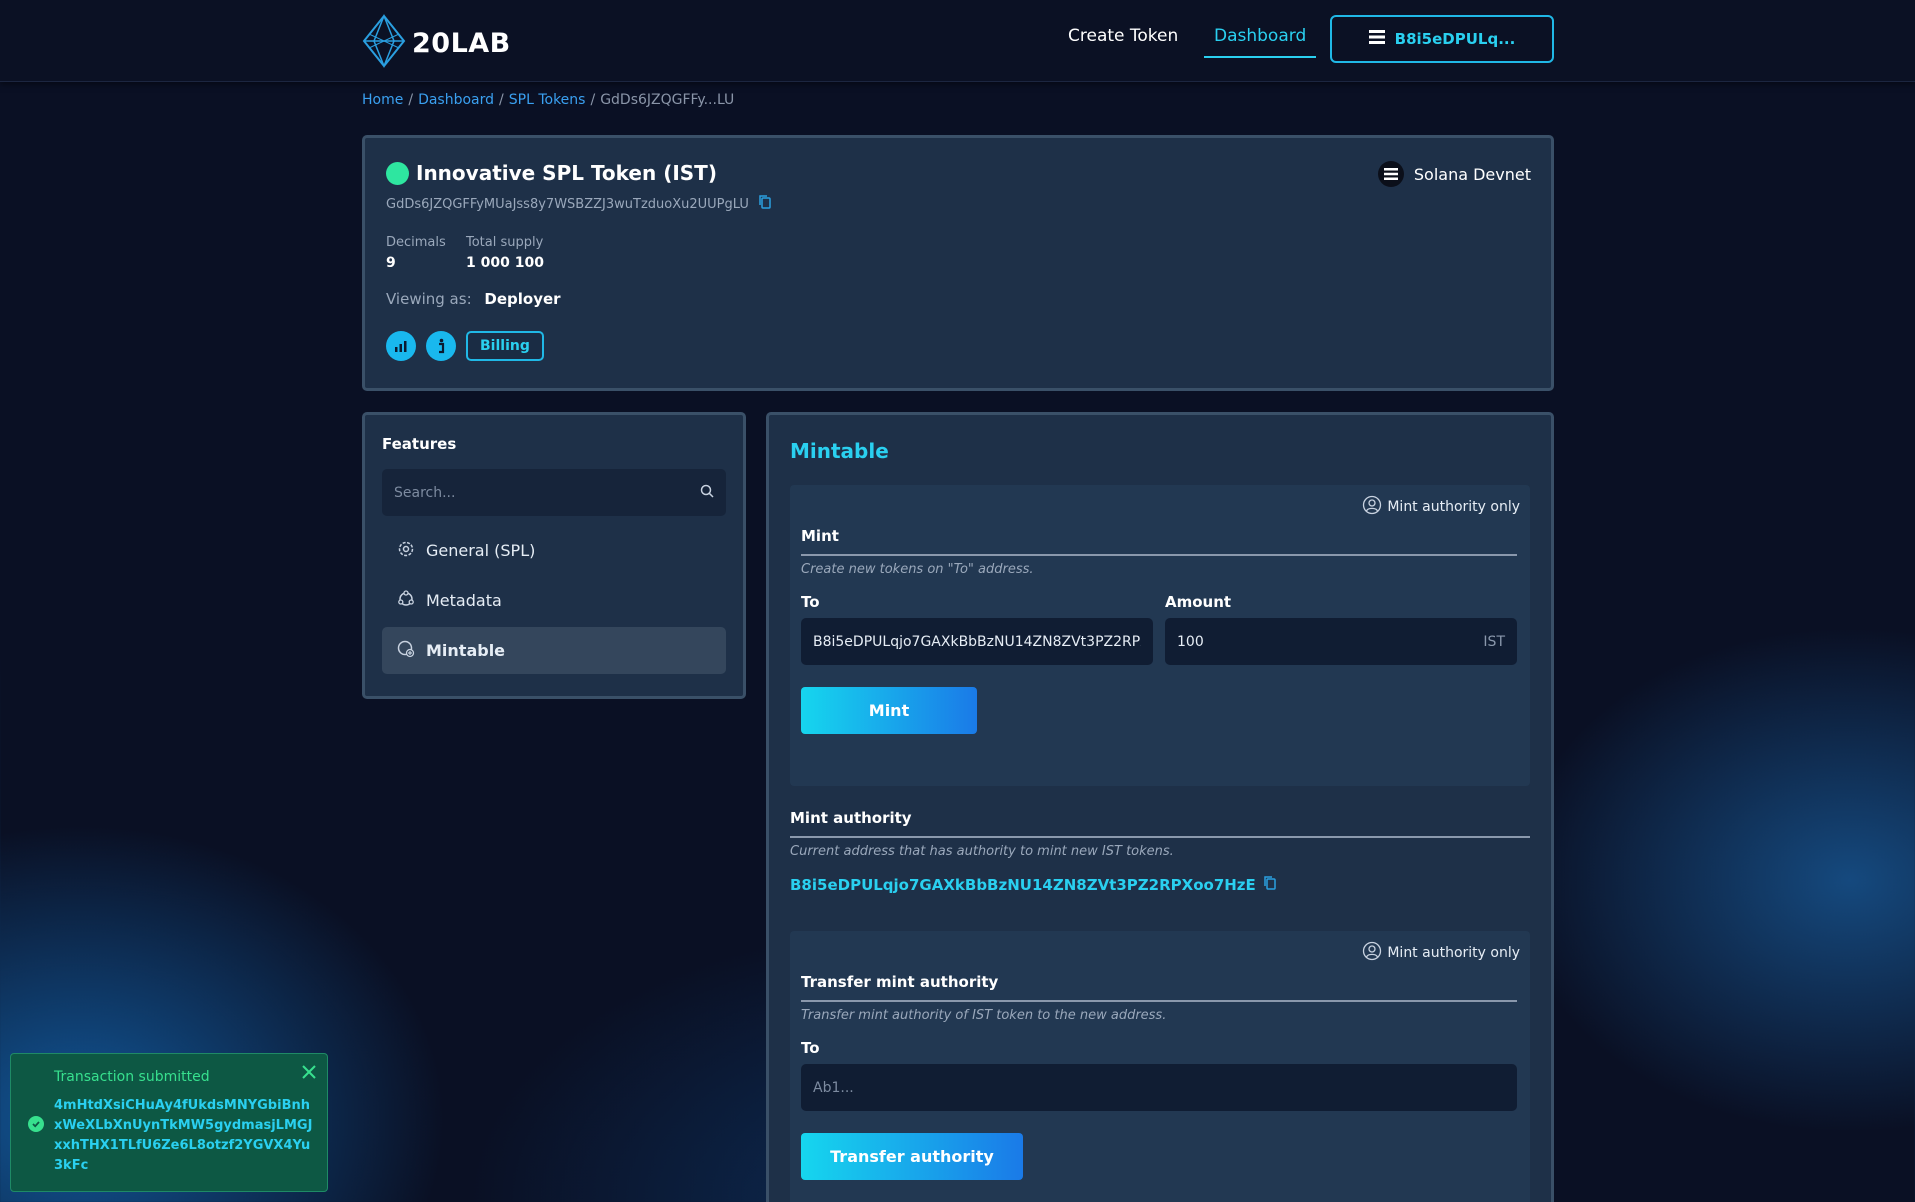 This screenshot has width=1915, height=1202. Describe the element at coordinates (810, 602) in the screenshot. I see `mint-to-label: To` at that location.